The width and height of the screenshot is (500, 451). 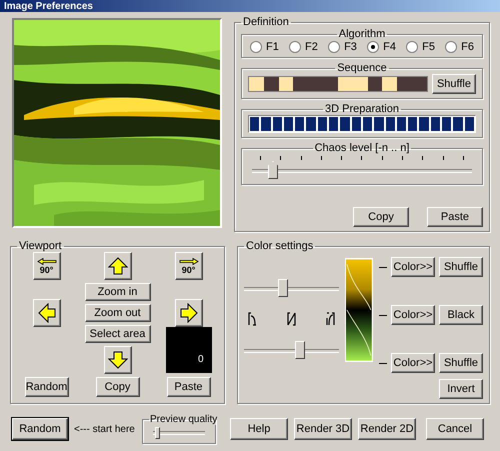 I want to click on render-2d-button: Render 2D, so click(x=387, y=429).